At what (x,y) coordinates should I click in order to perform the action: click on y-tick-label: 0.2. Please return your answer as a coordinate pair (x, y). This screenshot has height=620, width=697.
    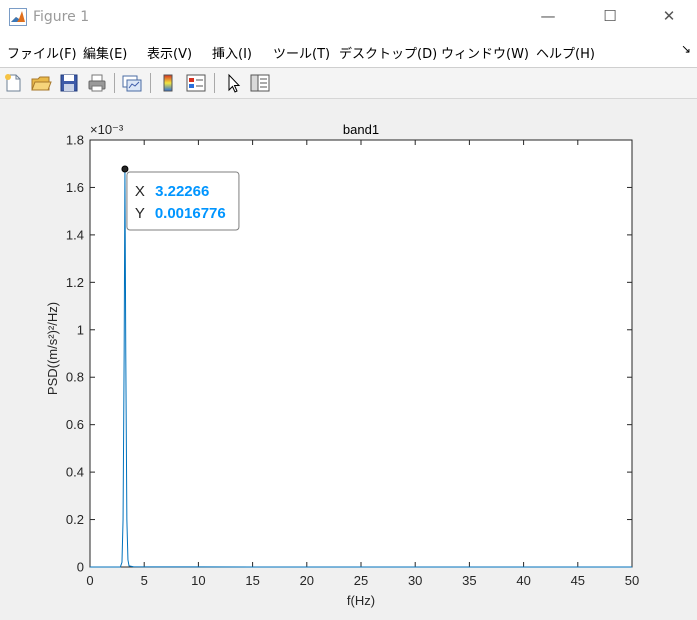
    Looking at the image, I should click on (75, 519).